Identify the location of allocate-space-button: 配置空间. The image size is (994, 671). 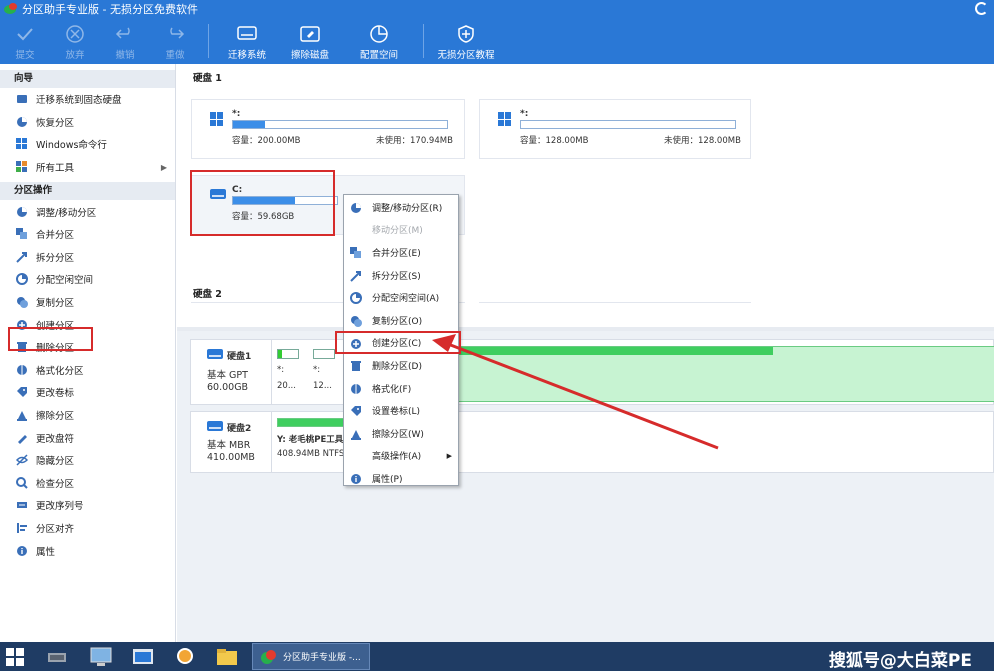
(379, 41).